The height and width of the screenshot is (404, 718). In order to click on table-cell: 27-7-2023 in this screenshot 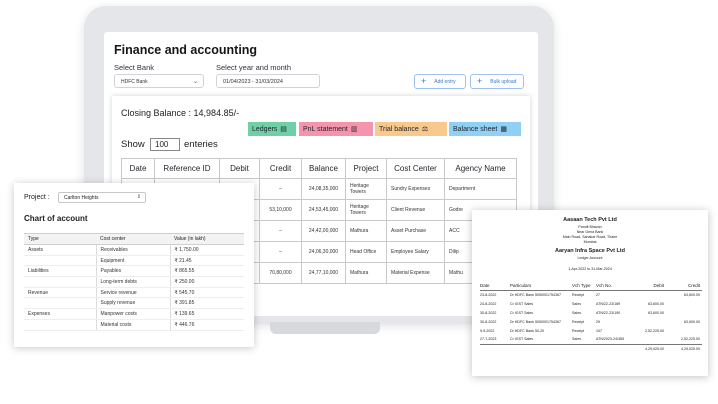, I will do `click(488, 339)`.